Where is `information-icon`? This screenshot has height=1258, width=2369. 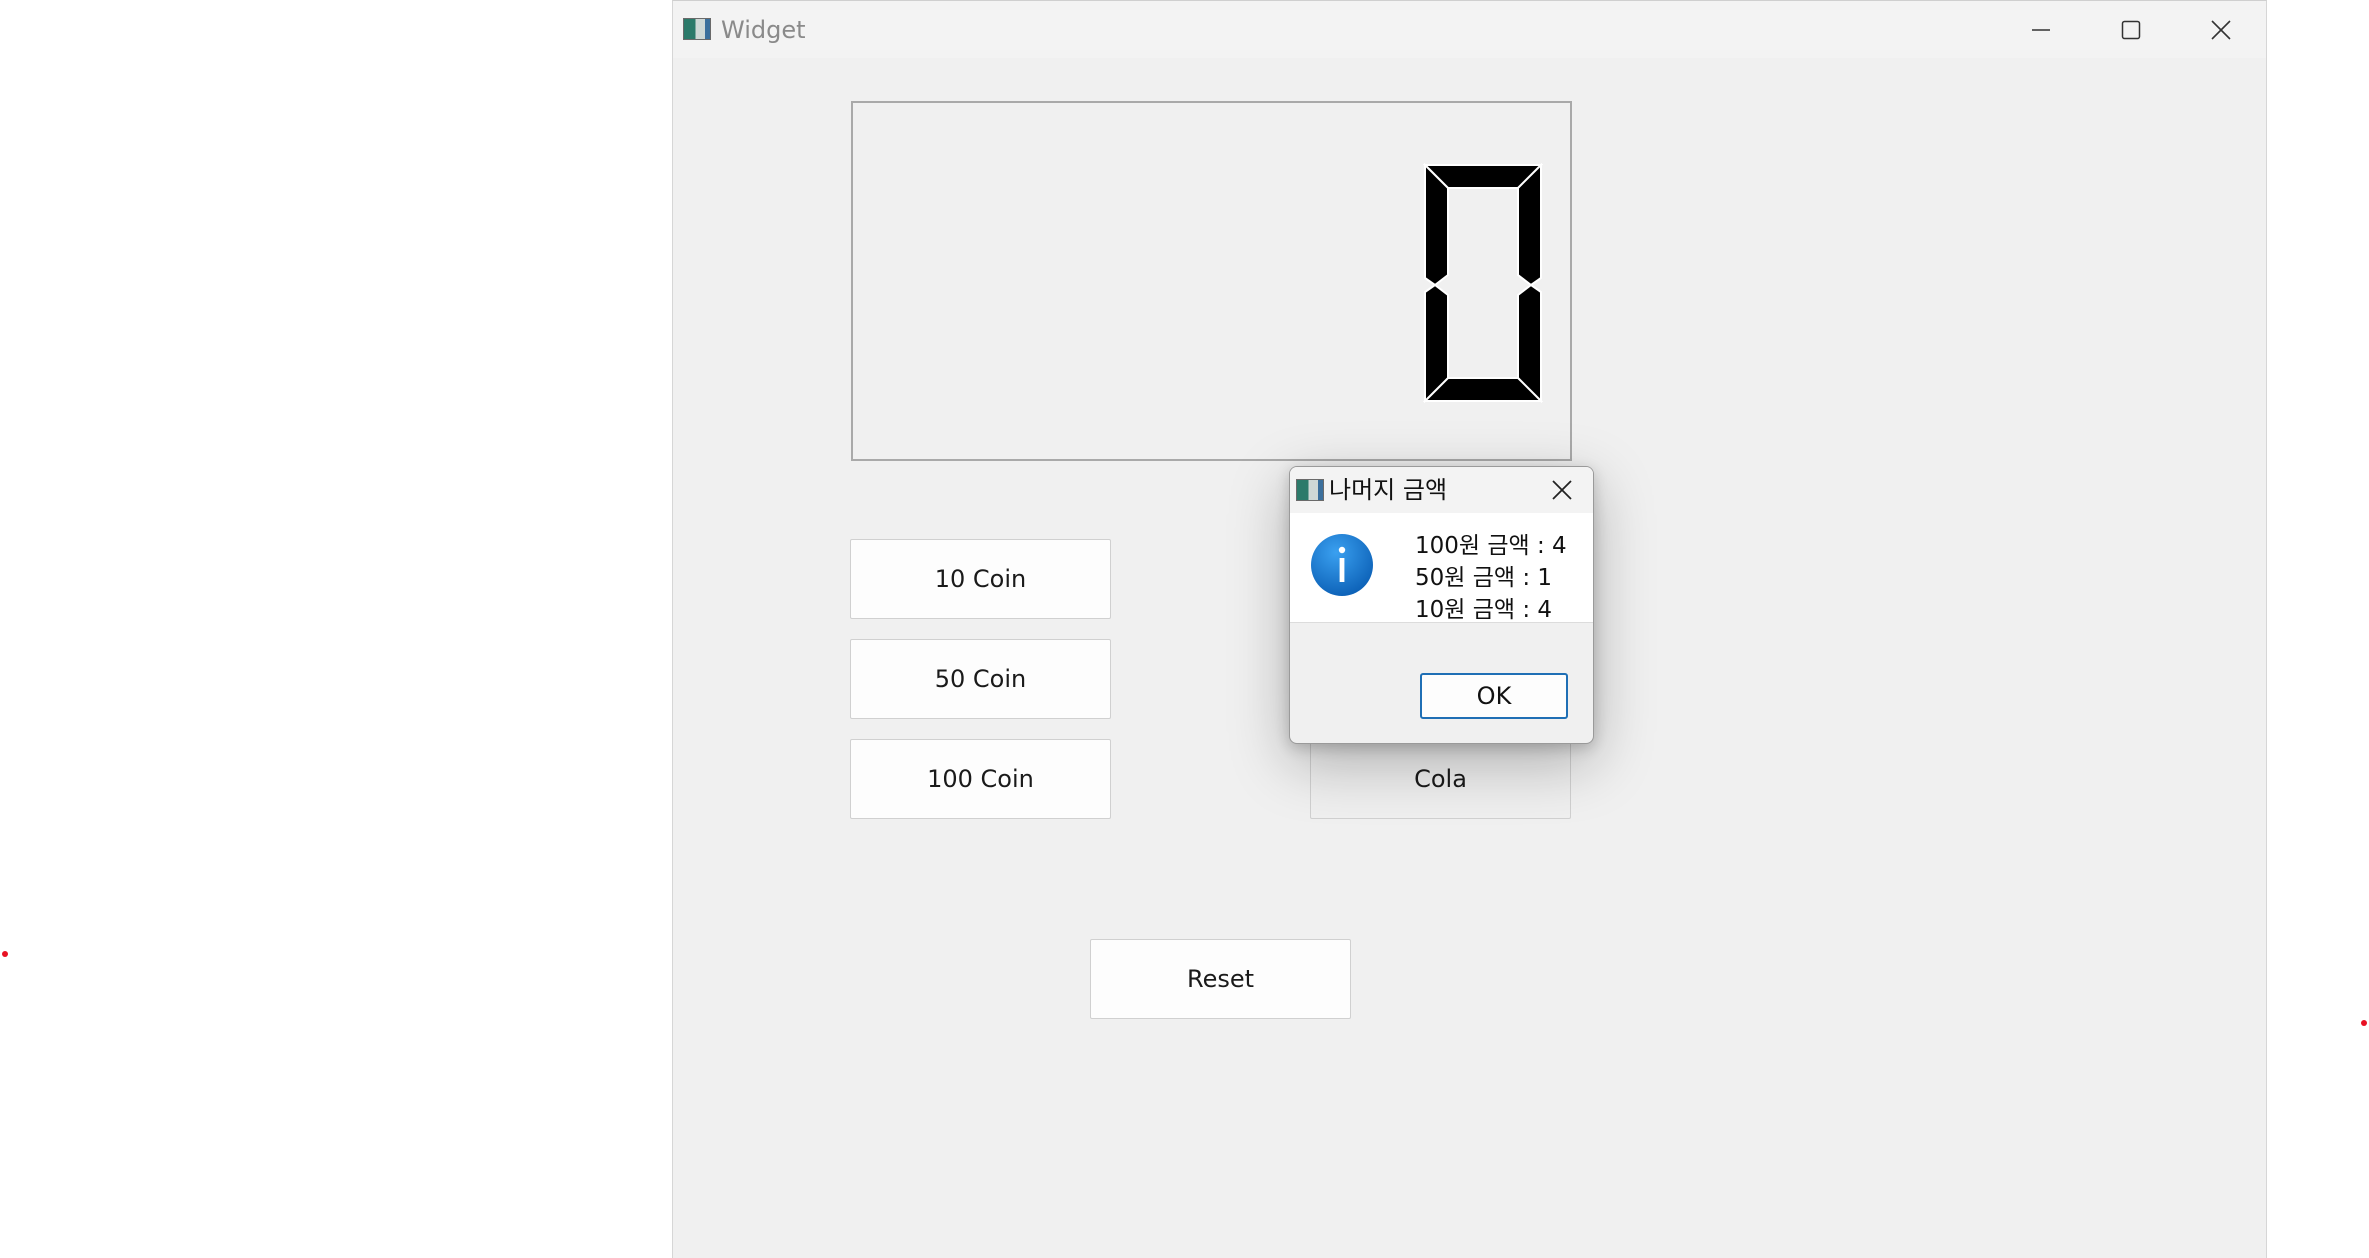 information-icon is located at coordinates (1342, 565).